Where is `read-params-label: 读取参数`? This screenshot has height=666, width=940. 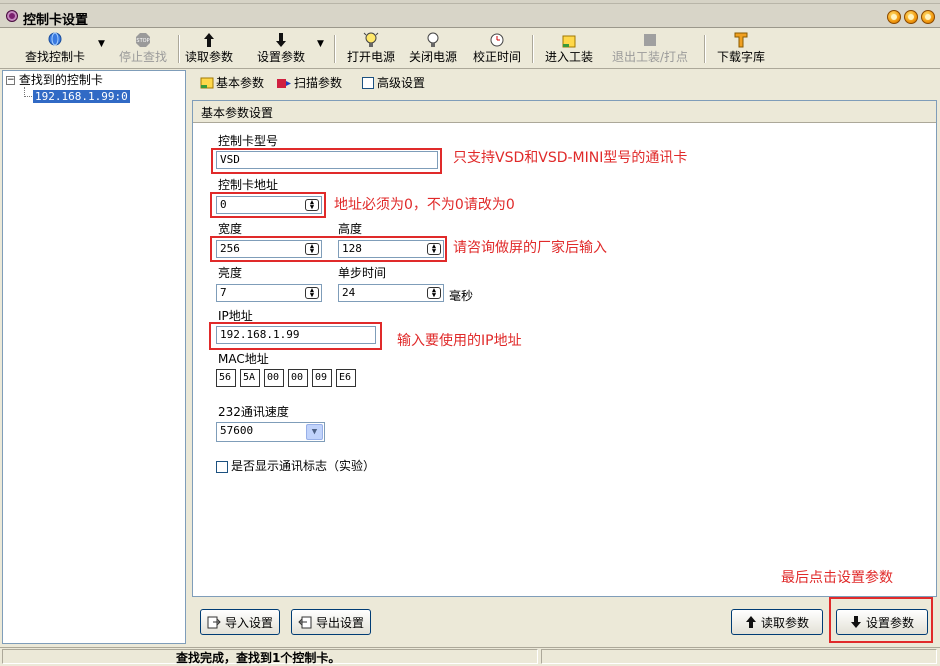
read-params-label: 读取参数 is located at coordinates (208, 57).